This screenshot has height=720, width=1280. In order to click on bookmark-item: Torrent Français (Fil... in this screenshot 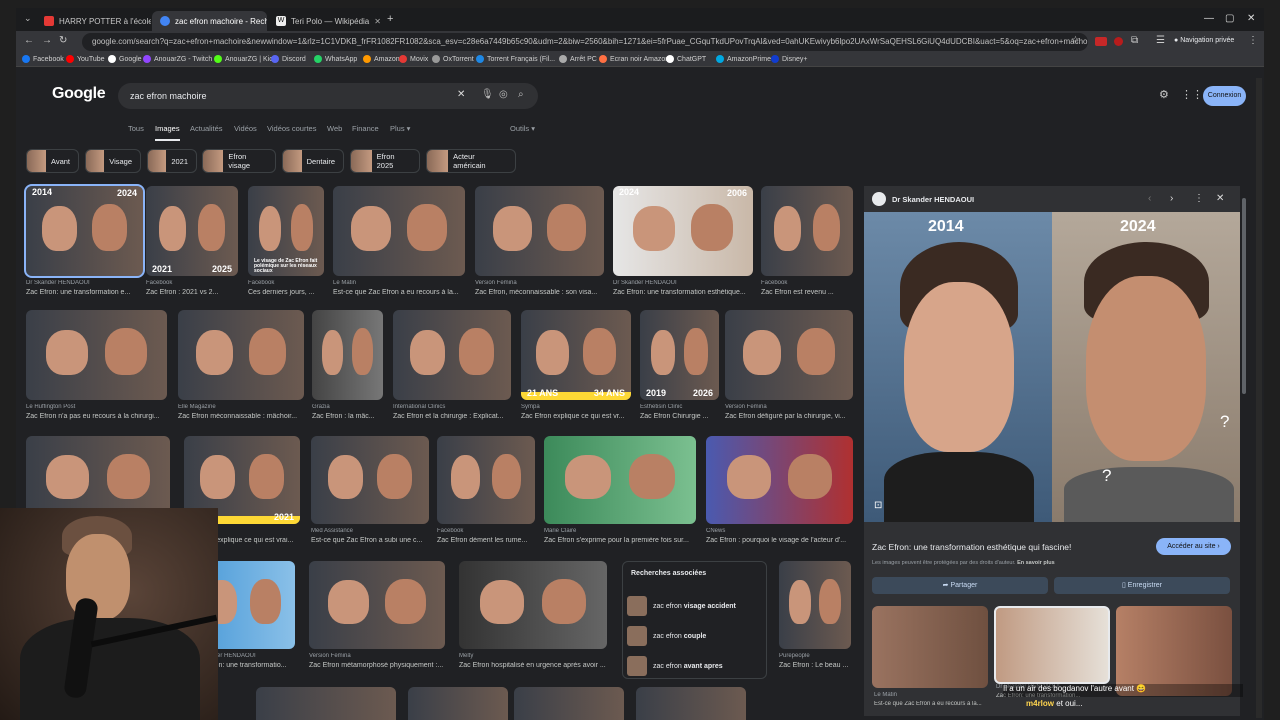, I will do `click(515, 59)`.